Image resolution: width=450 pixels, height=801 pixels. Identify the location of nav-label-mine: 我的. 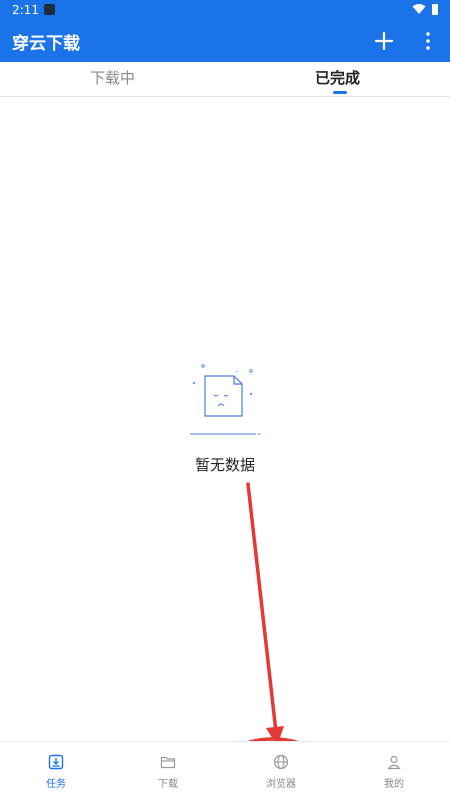
(394, 784).